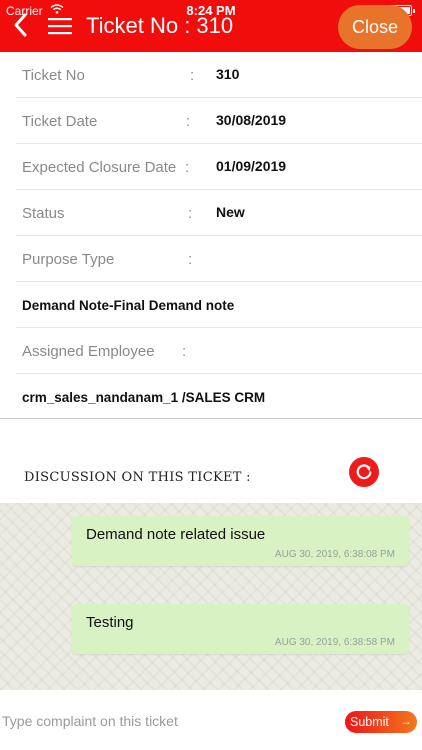  What do you see at coordinates (228, 74) in the screenshot?
I see `ticket-no-value: 310` at bounding box center [228, 74].